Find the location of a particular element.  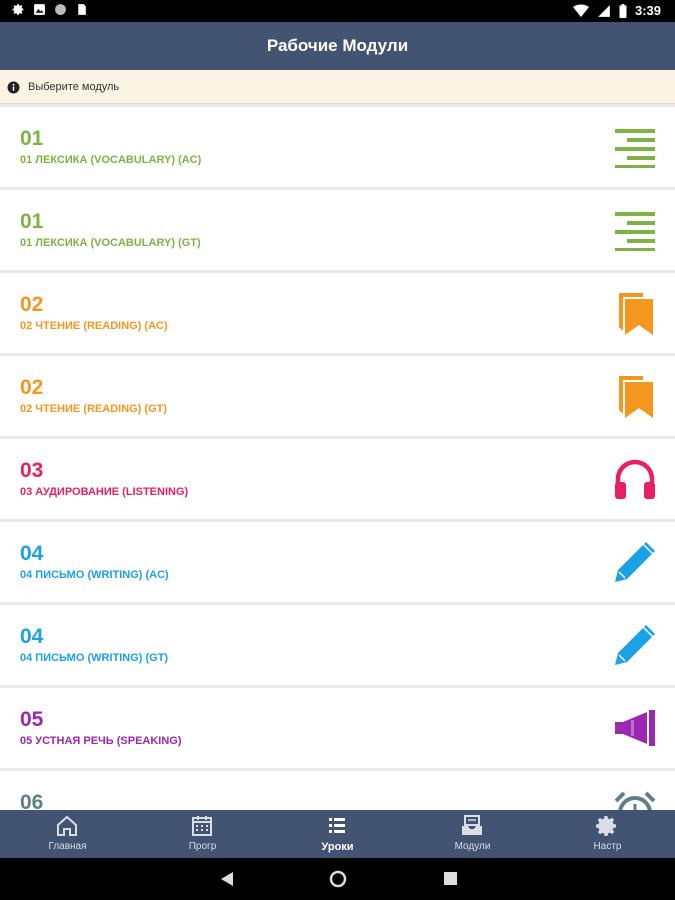

module-title: 01 ЛЕКСИКА (VOCABULARY) (GT) is located at coordinates (110, 243).